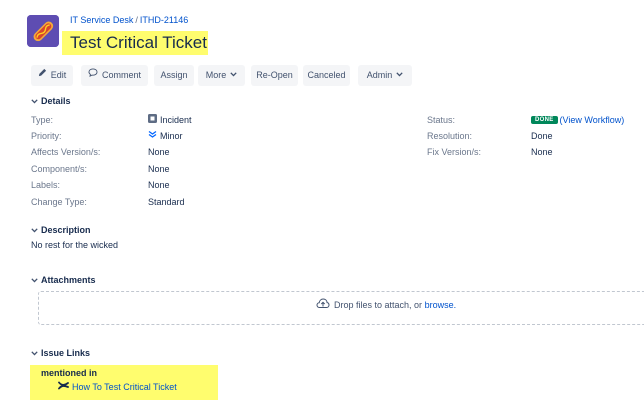 The width and height of the screenshot is (644, 412). Describe the element at coordinates (542, 152) in the screenshot. I see `fix-version-value: None` at that location.